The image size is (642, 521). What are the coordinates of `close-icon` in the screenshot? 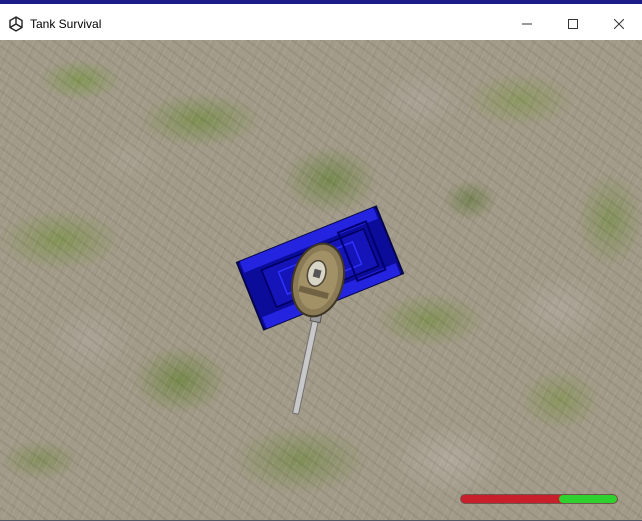 It's located at (619, 24).